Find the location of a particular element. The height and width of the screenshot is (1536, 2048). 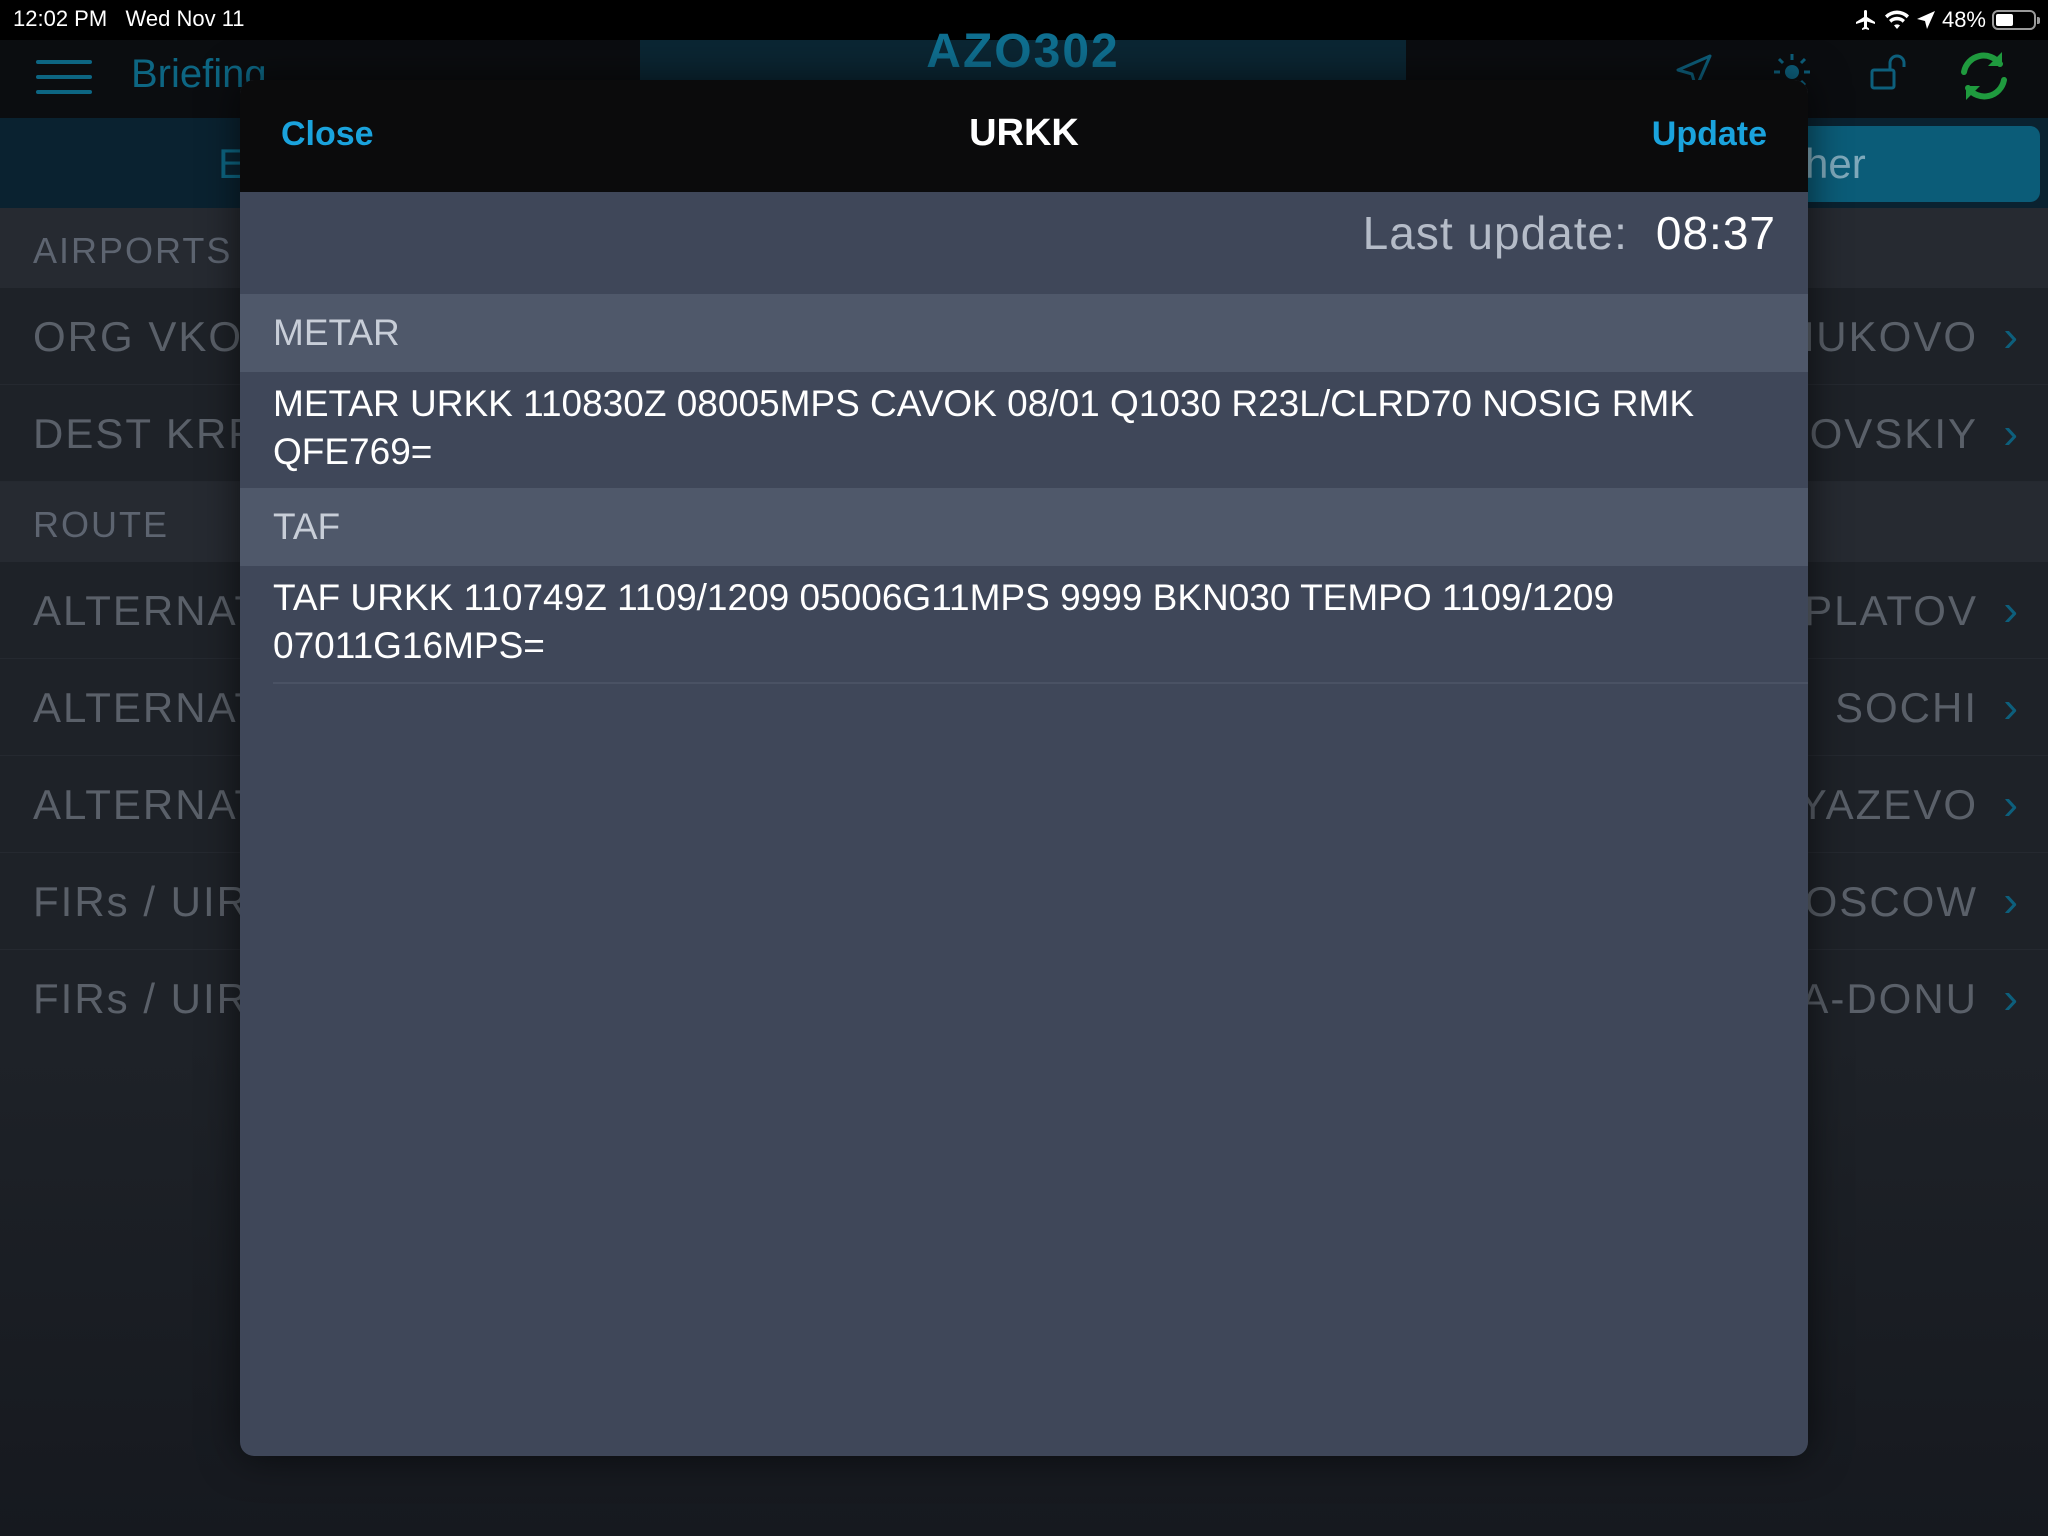

modal-header: Close URKK Update is located at coordinates (1024, 136).